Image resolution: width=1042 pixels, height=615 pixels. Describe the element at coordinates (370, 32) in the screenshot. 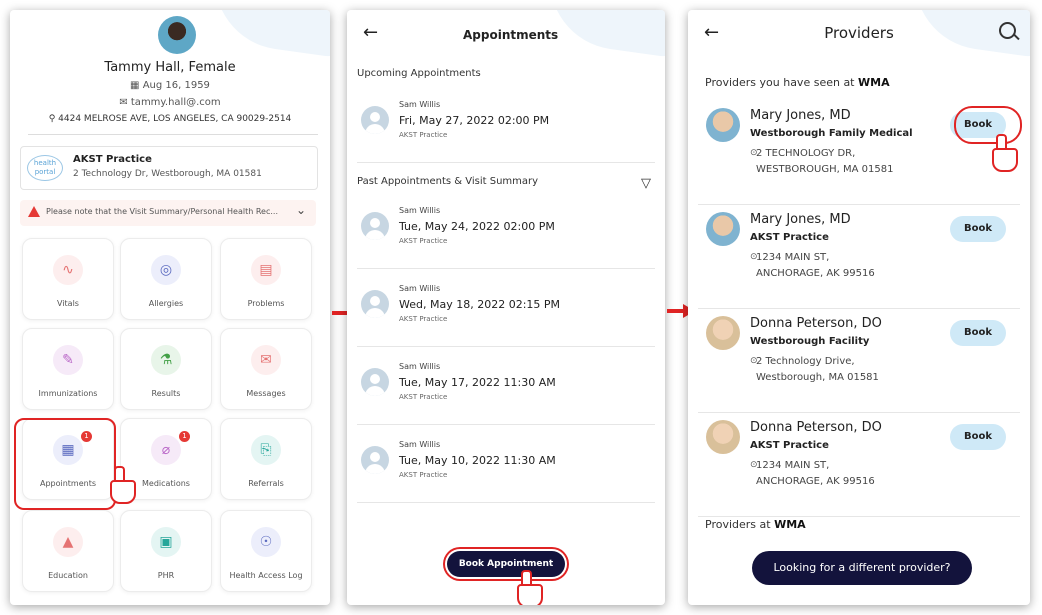

I see `back-arrow-icon: ←` at that location.